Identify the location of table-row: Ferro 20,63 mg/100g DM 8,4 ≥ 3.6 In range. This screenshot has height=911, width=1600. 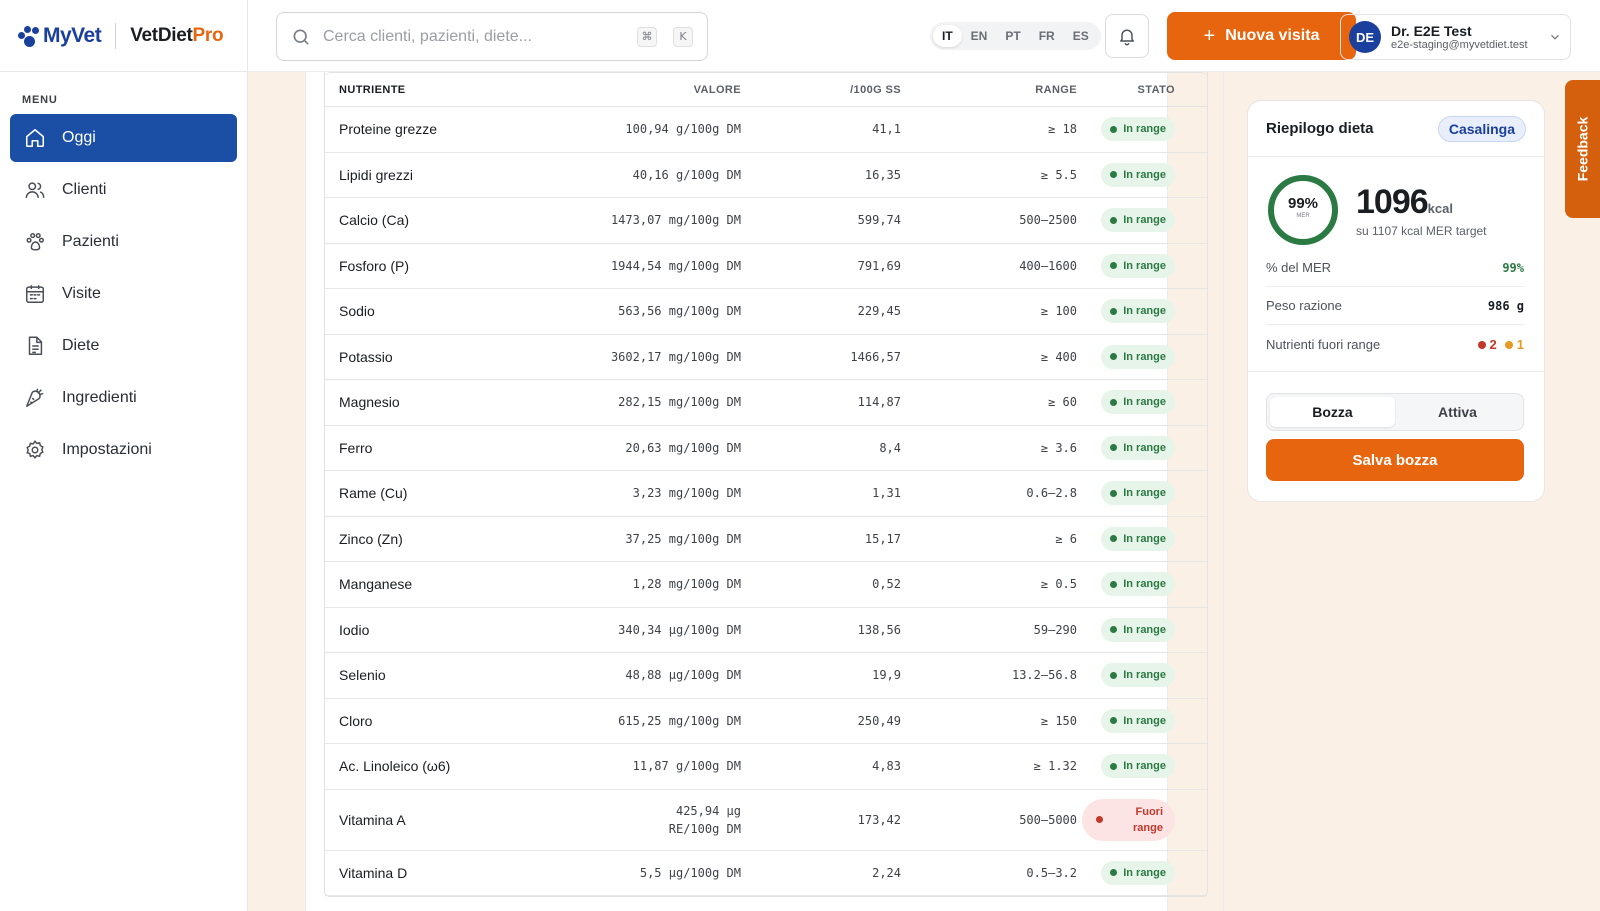
(766, 448).